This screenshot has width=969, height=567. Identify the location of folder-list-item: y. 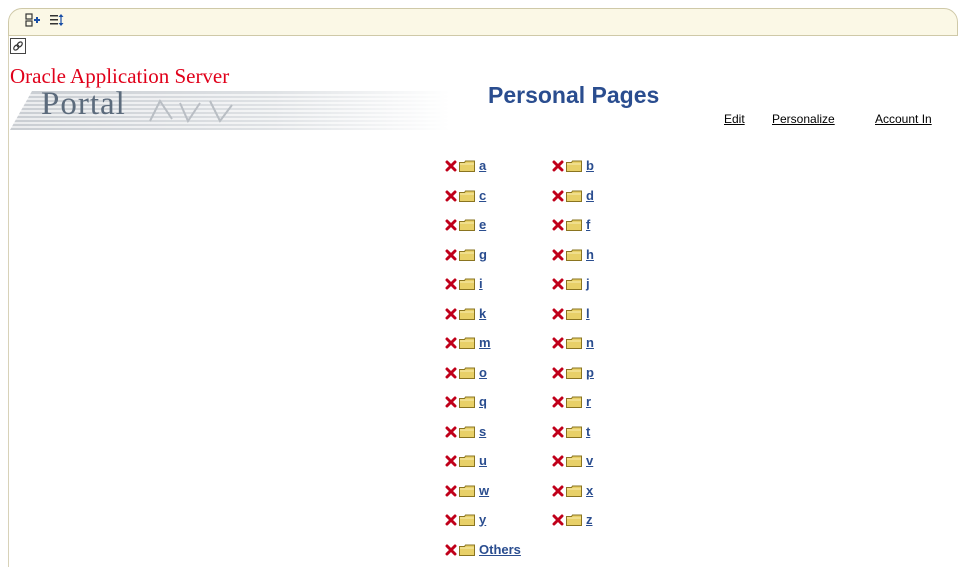
(465, 519).